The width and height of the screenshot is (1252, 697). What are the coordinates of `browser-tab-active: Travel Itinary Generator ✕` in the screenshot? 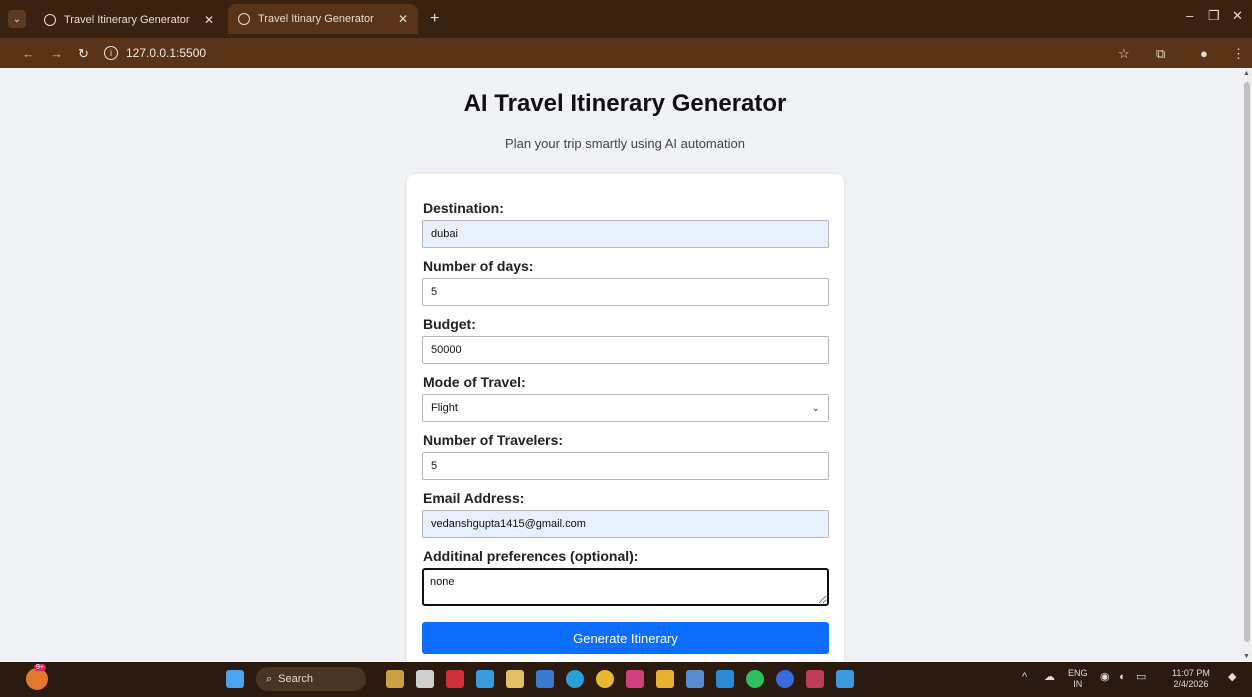 It's located at (323, 19).